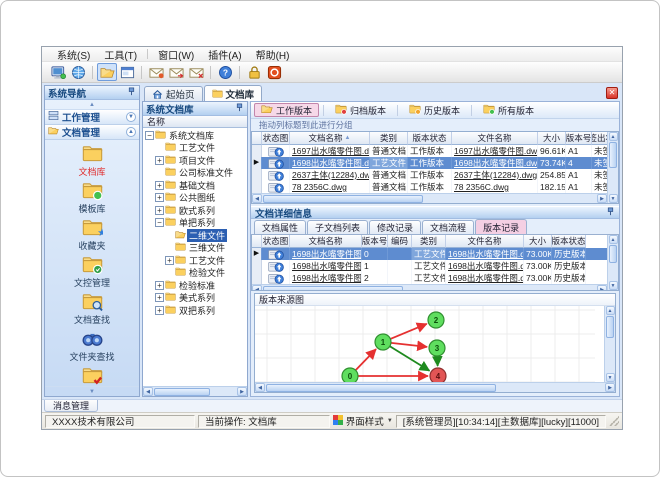 Image resolution: width=660 pixels, height=477 pixels. What do you see at coordinates (176, 54) in the screenshot?
I see `menu-item: 窗口(W)` at bounding box center [176, 54].